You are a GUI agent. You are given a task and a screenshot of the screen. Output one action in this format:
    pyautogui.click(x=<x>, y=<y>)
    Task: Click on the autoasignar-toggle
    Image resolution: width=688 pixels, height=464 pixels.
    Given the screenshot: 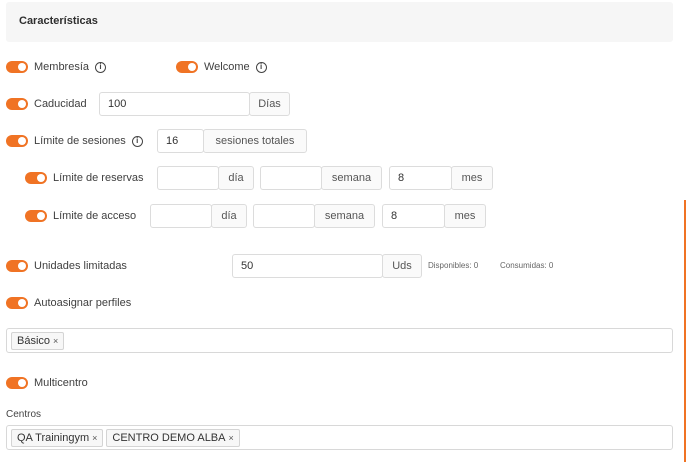 What is the action you would take?
    pyautogui.click(x=17, y=303)
    